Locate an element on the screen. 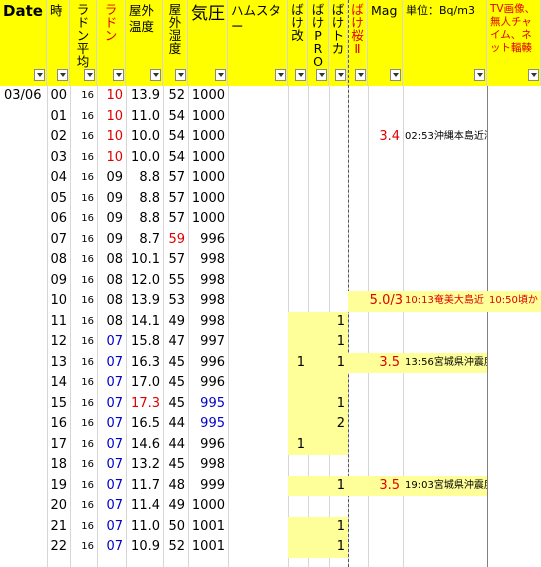 This screenshot has height=567, width=541. hour-cell: 17 is located at coordinates (58, 445).